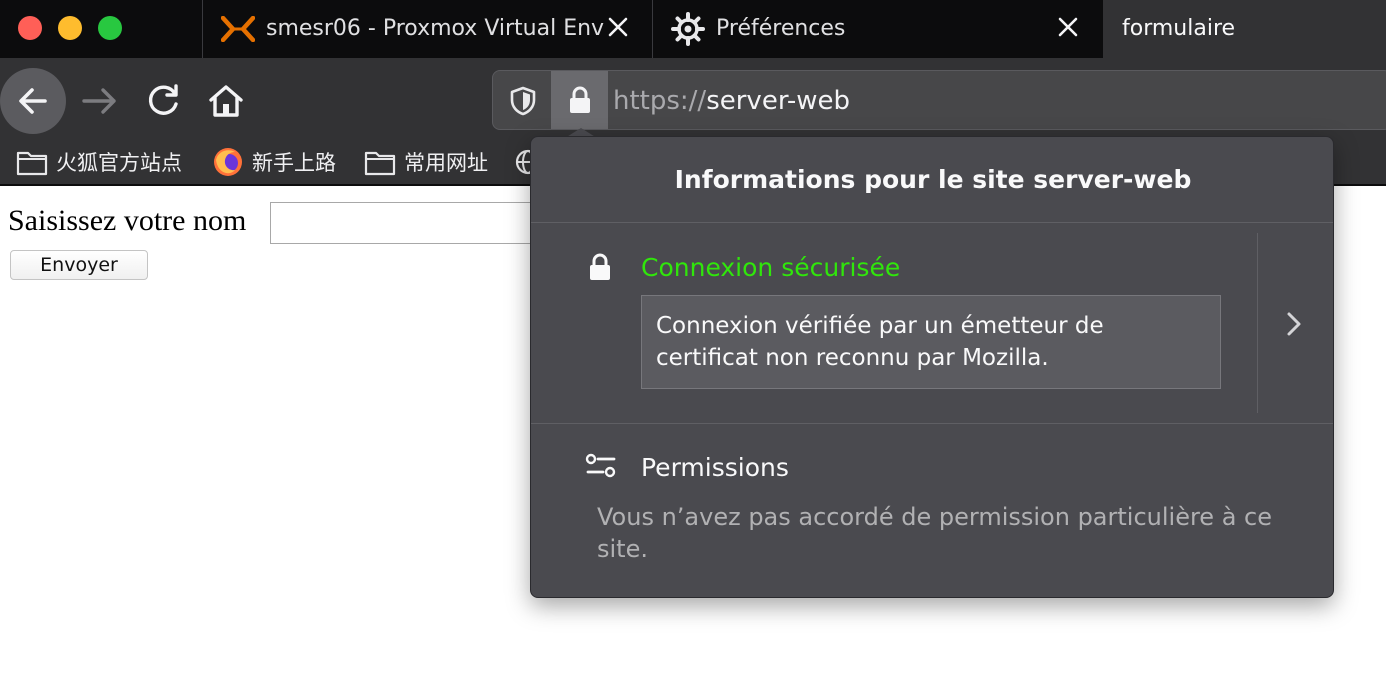  What do you see at coordinates (420, 223) in the screenshot?
I see `name-input` at bounding box center [420, 223].